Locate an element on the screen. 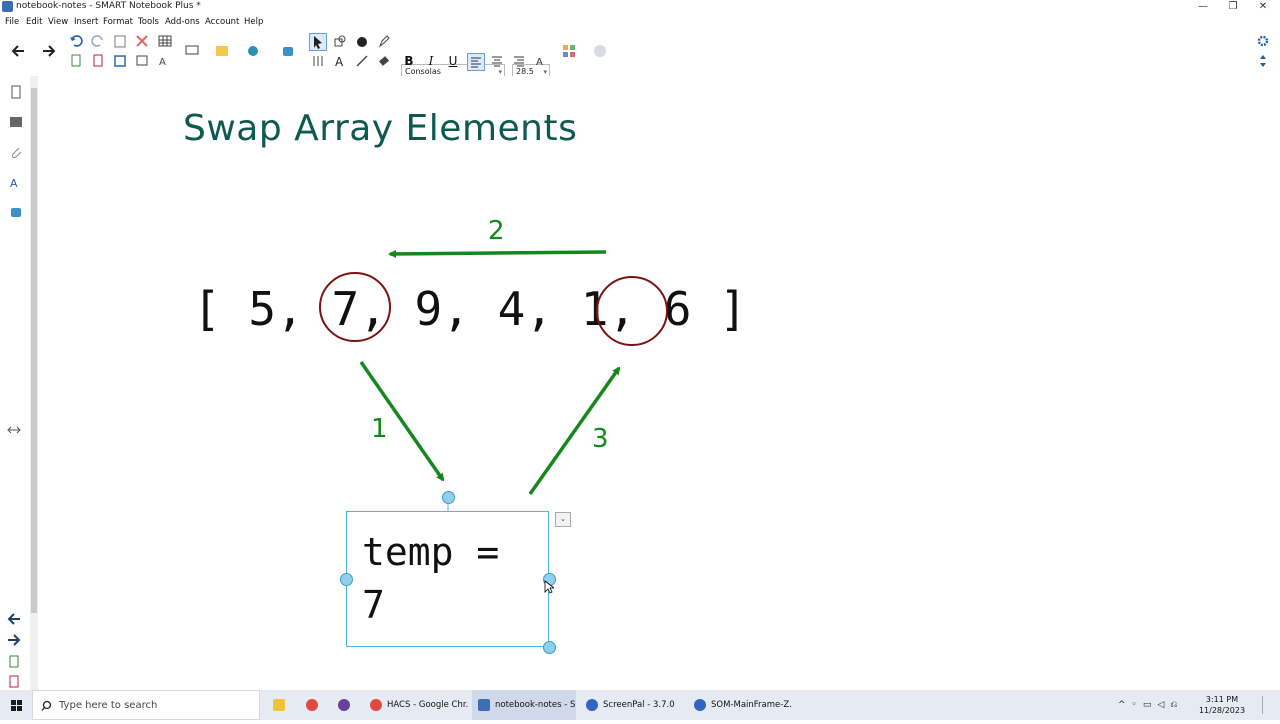  object-menu-chevron-icon: ⌄ is located at coordinates (563, 519).